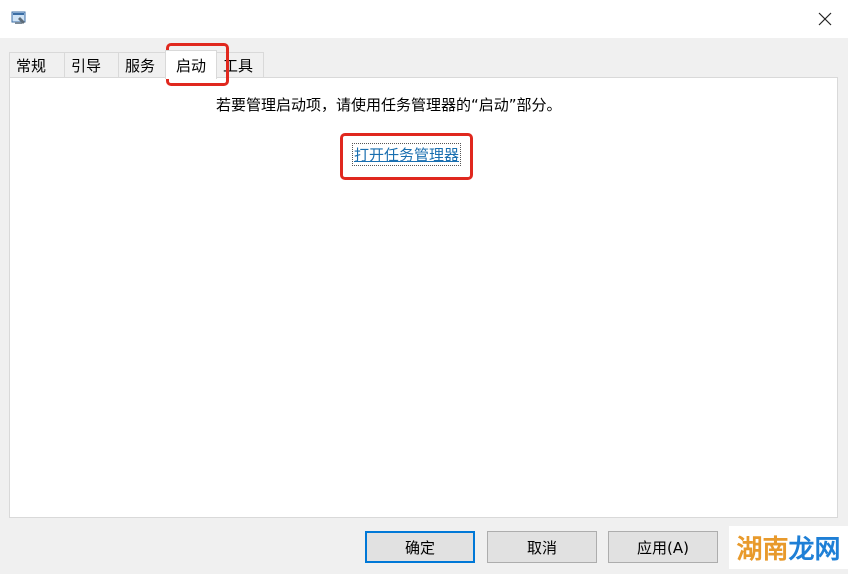 This screenshot has width=848, height=574. What do you see at coordinates (389, 105) in the screenshot?
I see `startup-hint-text: 若要管理启动项，请使用任务管理器的“启动”部分。` at bounding box center [389, 105].